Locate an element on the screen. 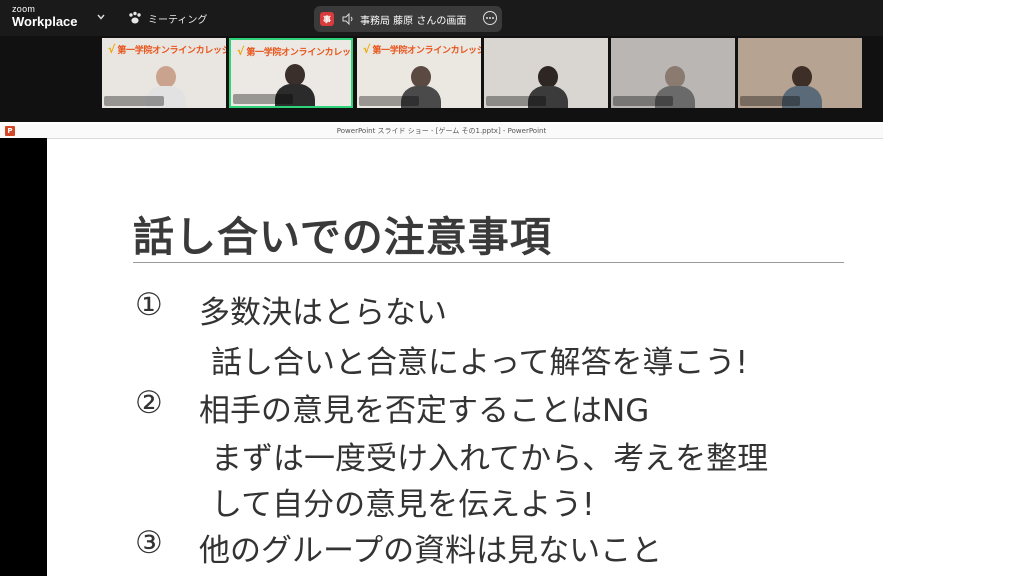  title-divider is located at coordinates (488, 262).